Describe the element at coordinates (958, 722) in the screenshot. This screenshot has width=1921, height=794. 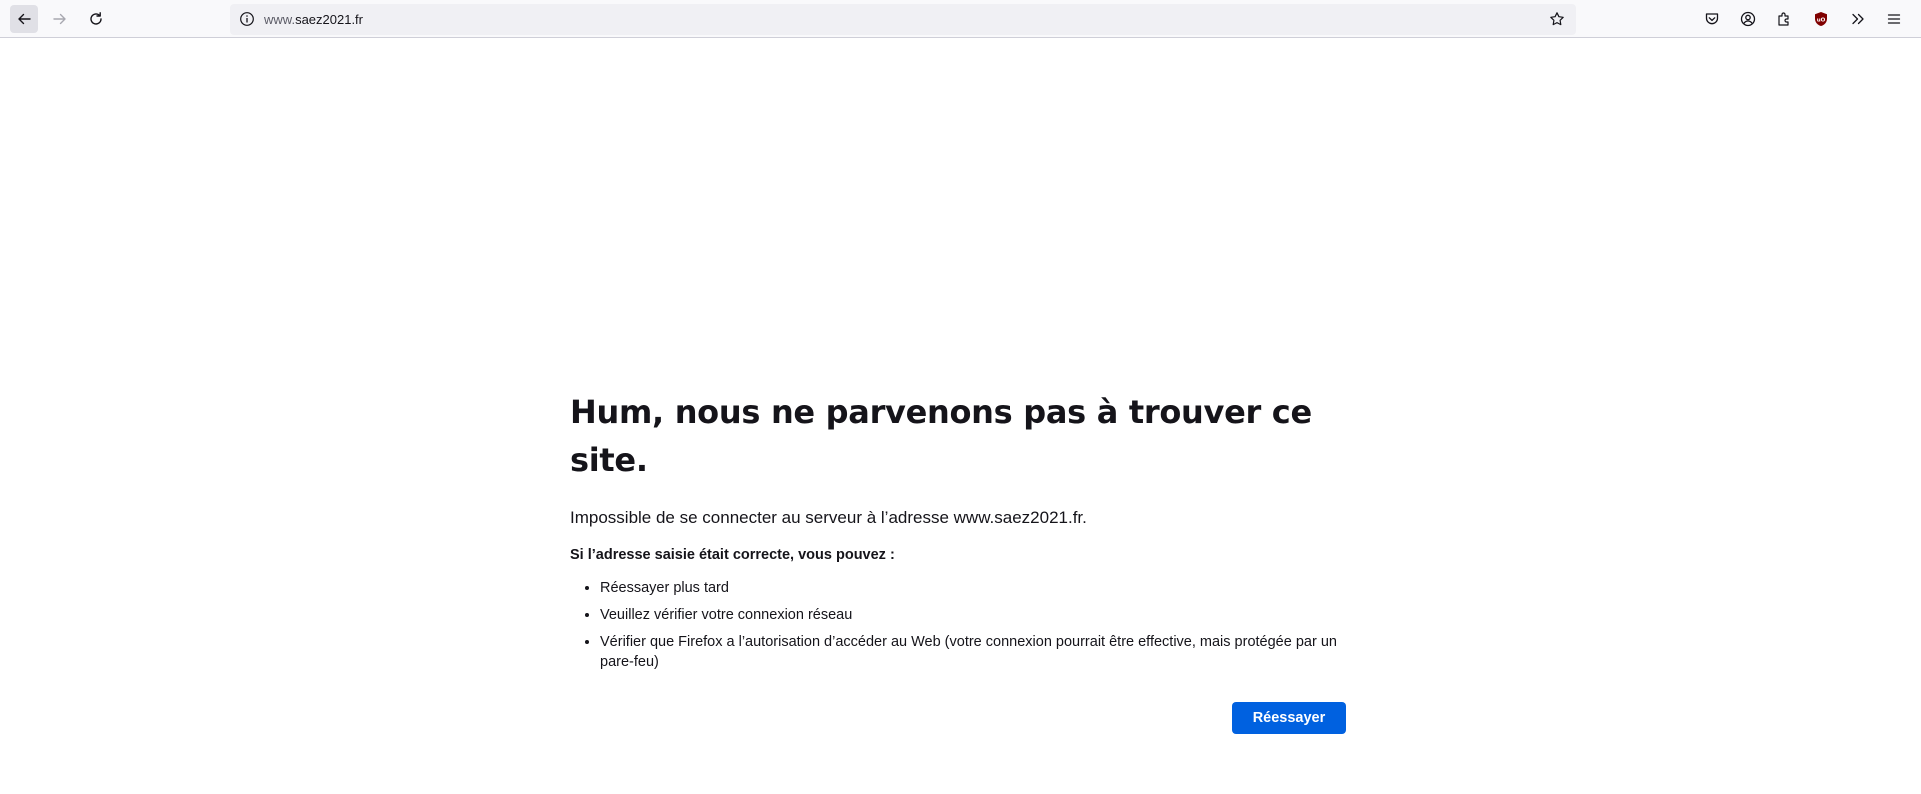
I see `error-actions: Réessayer` at that location.